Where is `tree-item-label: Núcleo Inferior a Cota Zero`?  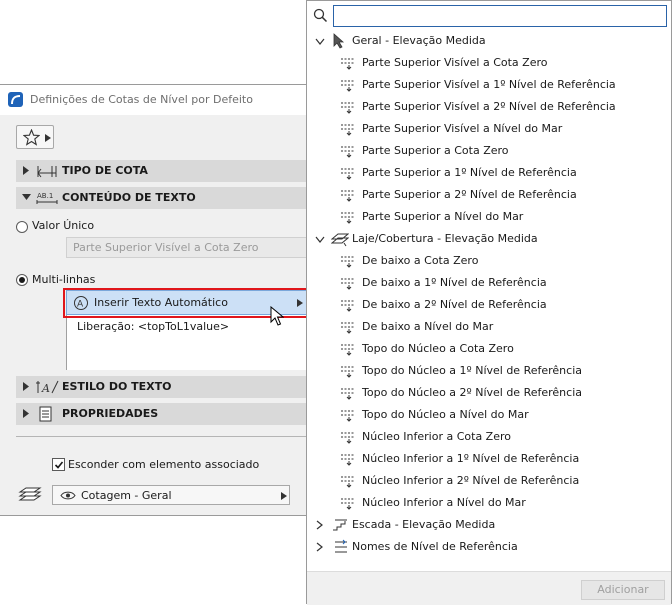 tree-item-label: Núcleo Inferior a Cota Zero is located at coordinates (436, 436).